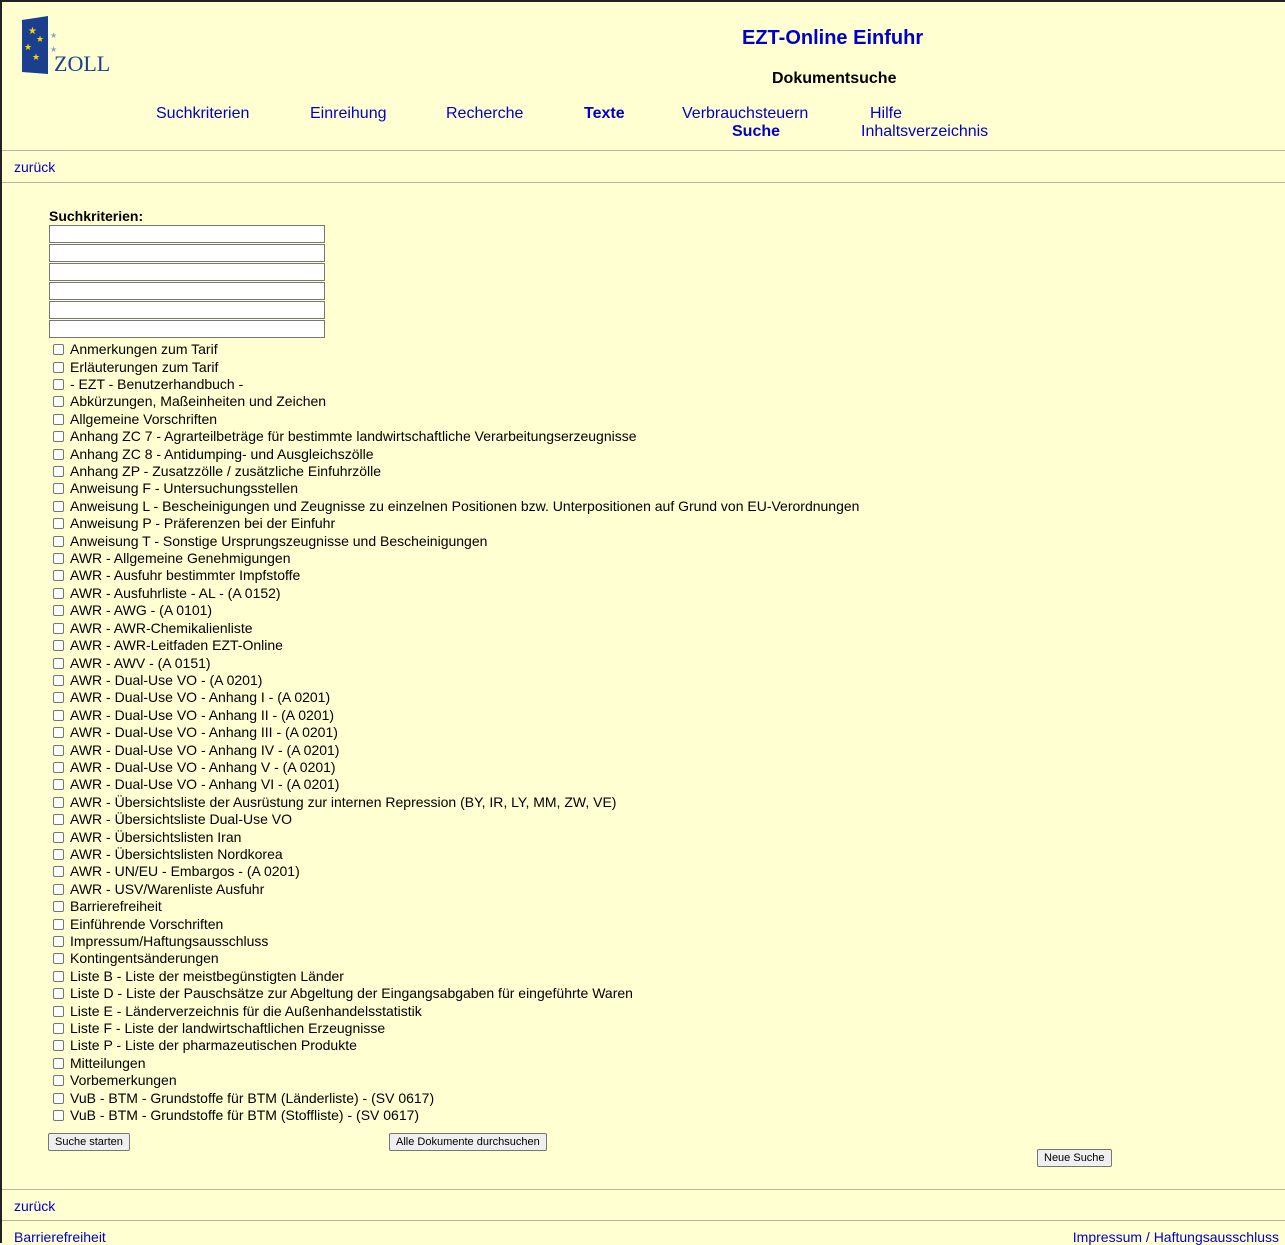 This screenshot has height=1245, width=1285. I want to click on checkbox-row: - EZT - Benutzerhandbuch -, so click(454, 384).